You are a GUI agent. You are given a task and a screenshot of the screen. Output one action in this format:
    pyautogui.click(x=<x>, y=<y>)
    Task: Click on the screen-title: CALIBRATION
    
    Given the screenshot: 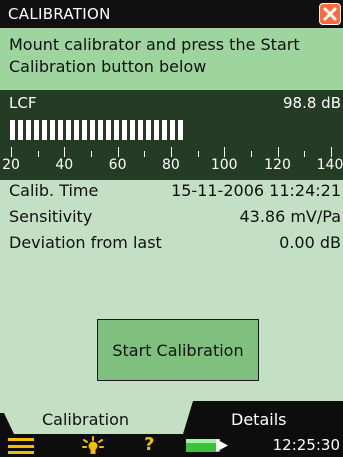 What is the action you would take?
    pyautogui.click(x=59, y=14)
    